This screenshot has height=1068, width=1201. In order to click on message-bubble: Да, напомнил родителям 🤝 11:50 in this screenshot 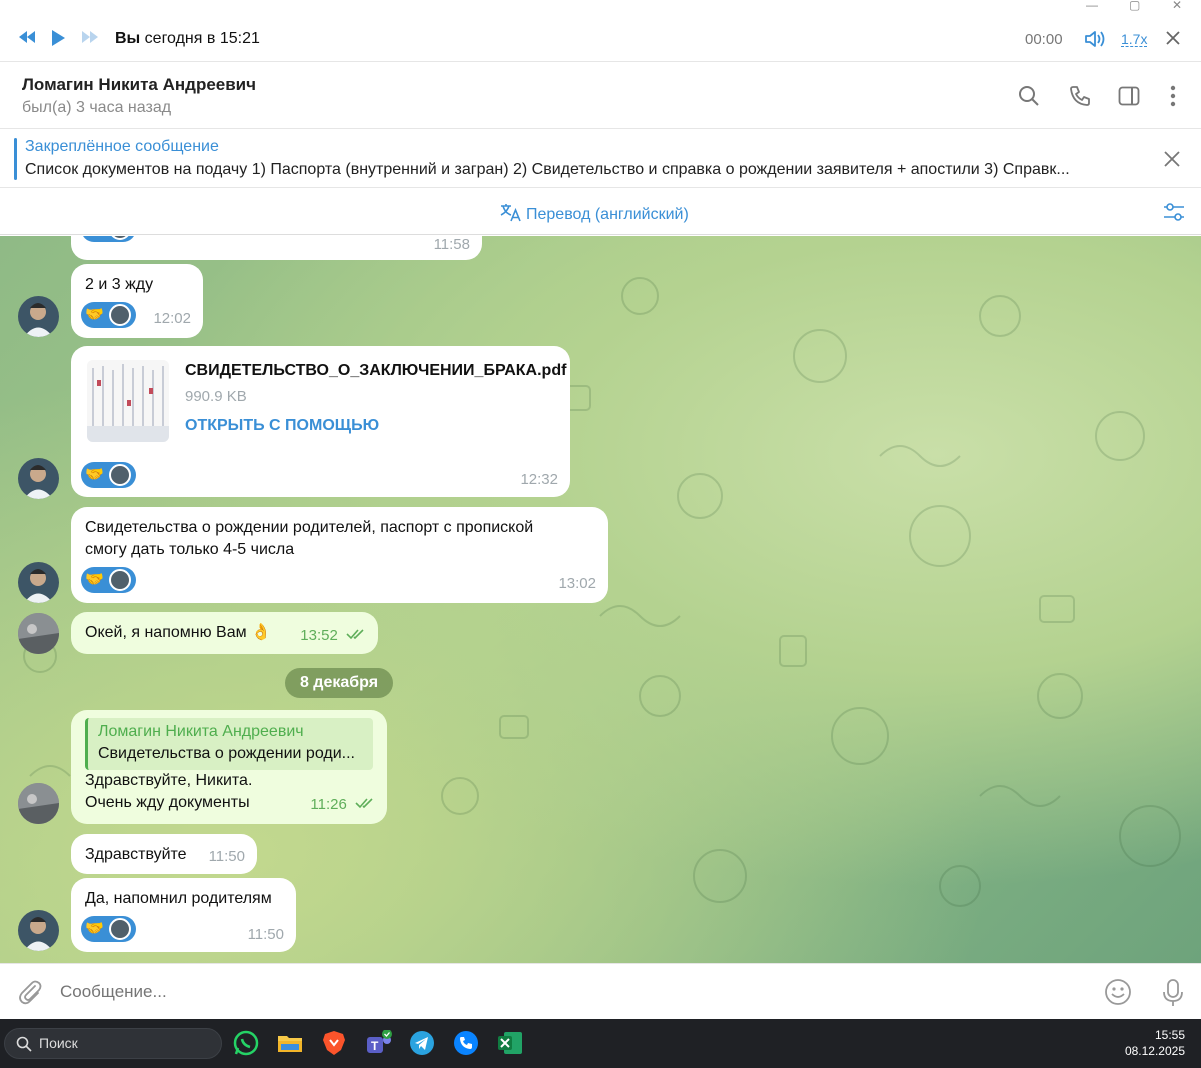, I will do `click(183, 915)`.